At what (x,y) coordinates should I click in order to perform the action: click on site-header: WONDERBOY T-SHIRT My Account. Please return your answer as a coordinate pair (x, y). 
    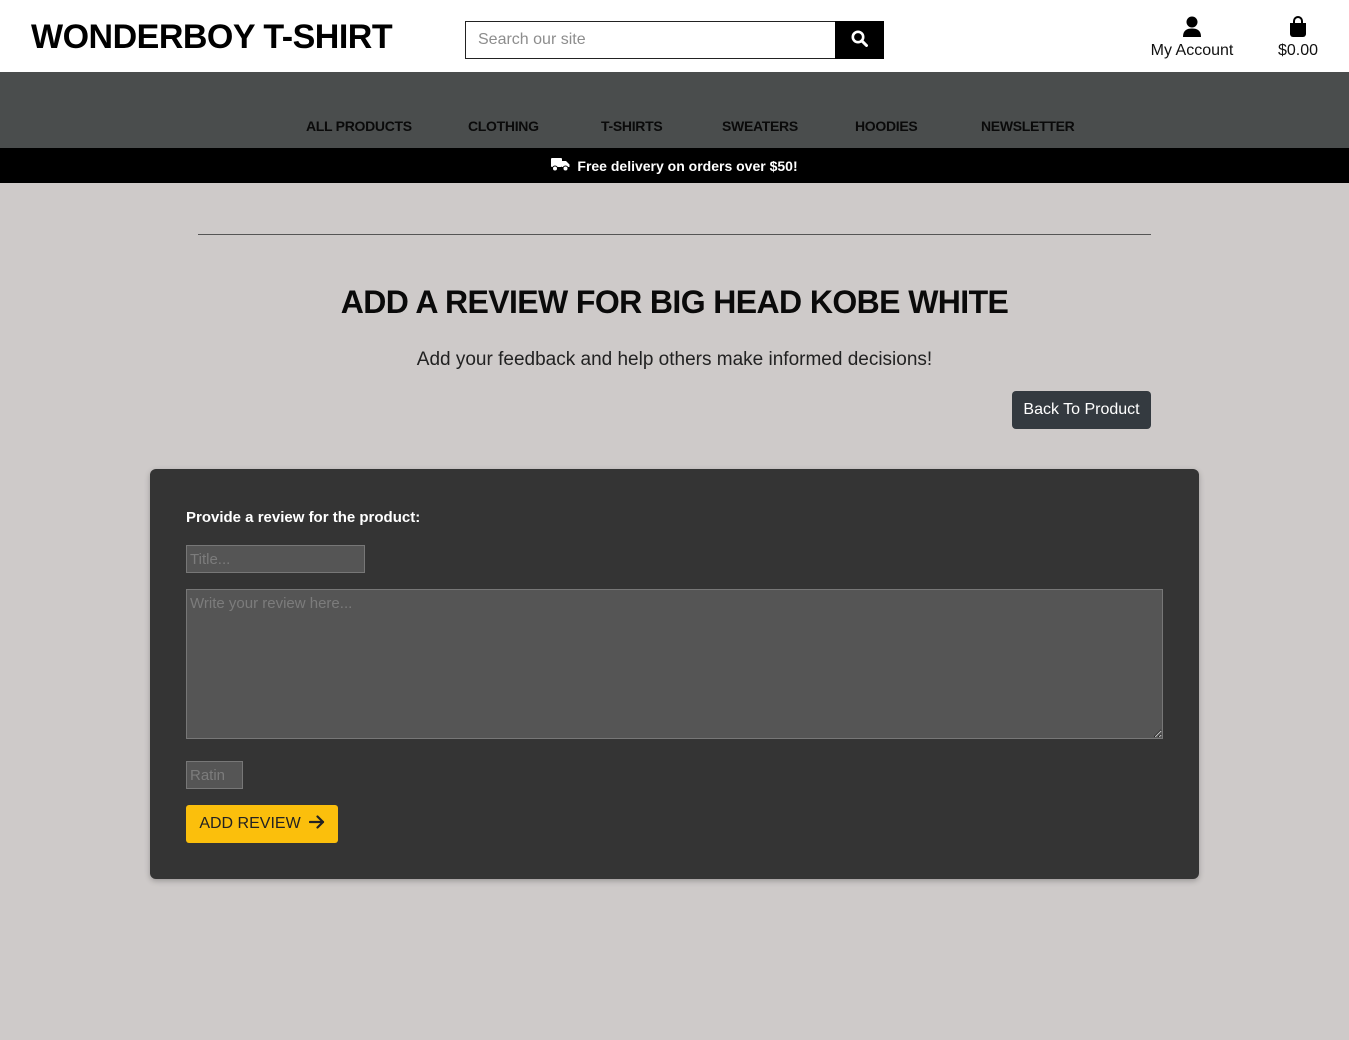
    Looking at the image, I should click on (674, 36).